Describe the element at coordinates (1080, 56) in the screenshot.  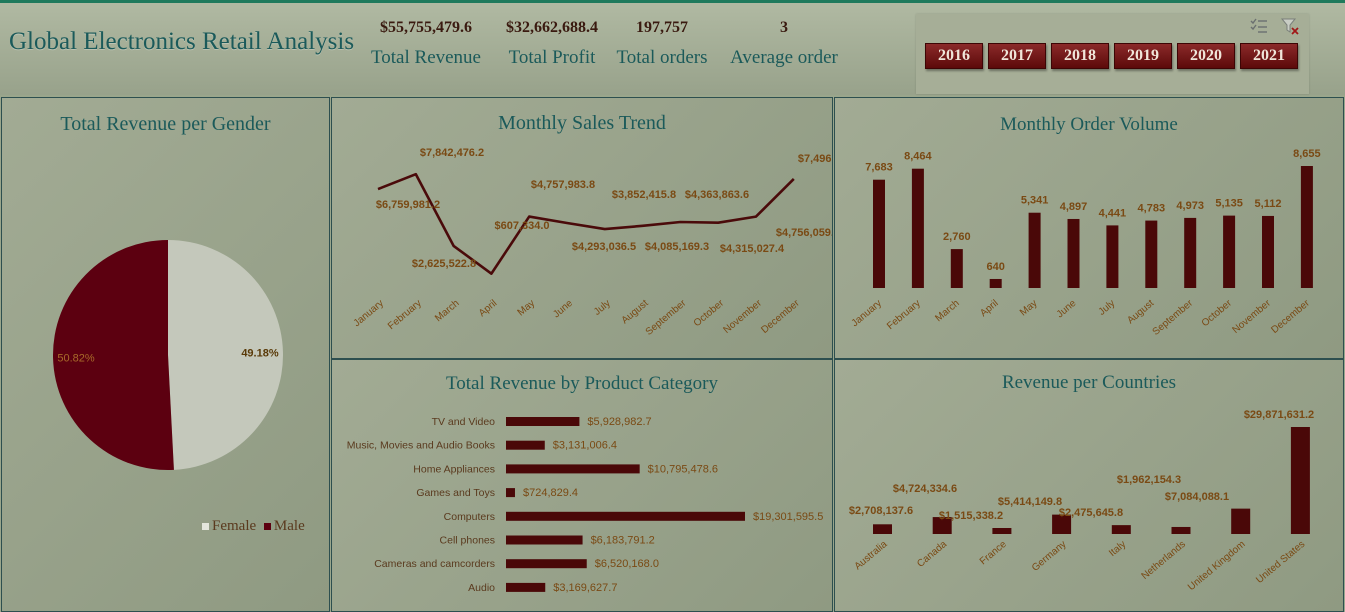
I see `year-button-2018: 2018` at that location.